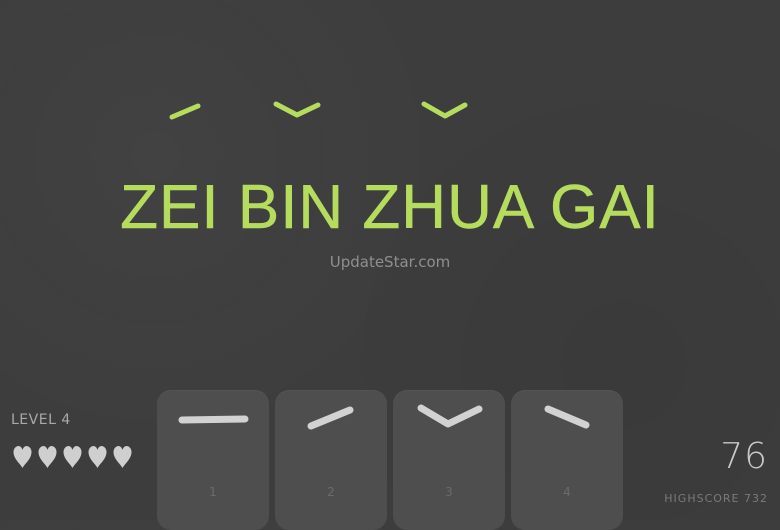  Describe the element at coordinates (331, 492) in the screenshot. I see `card-number: 2` at that location.